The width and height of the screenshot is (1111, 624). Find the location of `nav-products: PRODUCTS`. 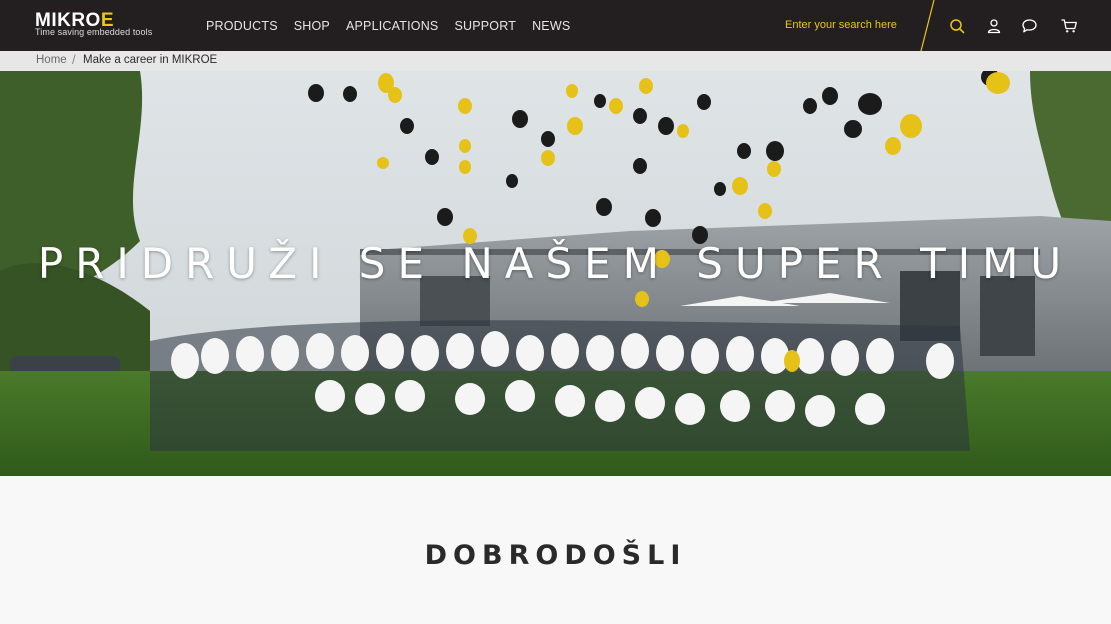

nav-products: PRODUCTS is located at coordinates (242, 26).